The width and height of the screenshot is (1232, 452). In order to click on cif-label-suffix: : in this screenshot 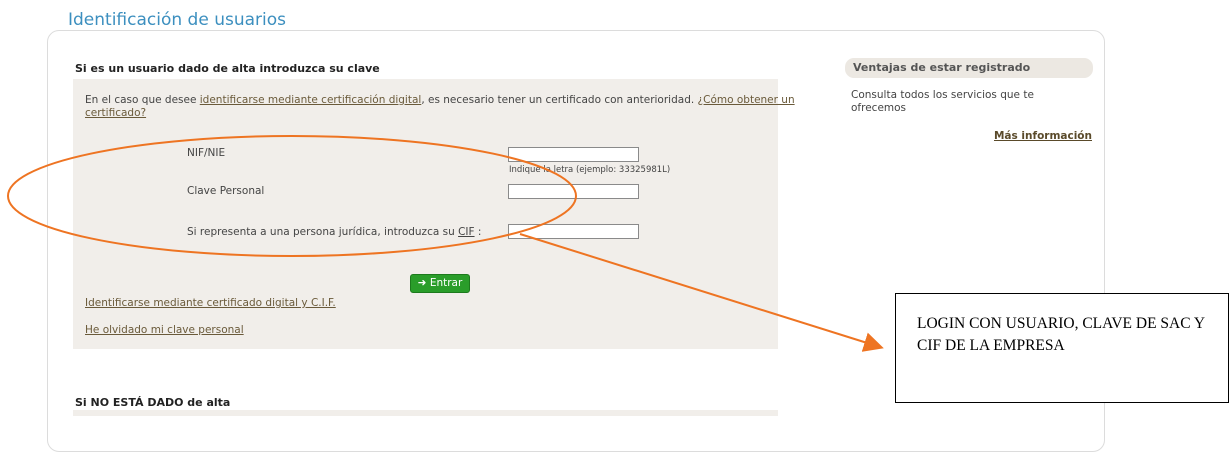, I will do `click(478, 232)`.